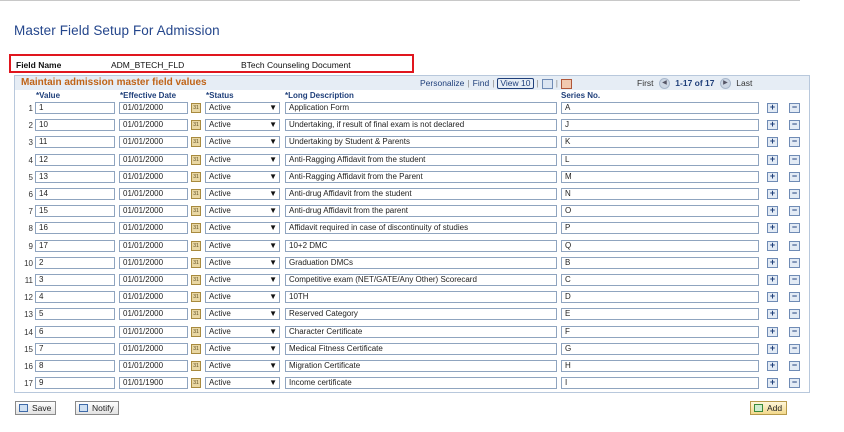  I want to click on long-description-input: 10+2 DMC, so click(421, 245).